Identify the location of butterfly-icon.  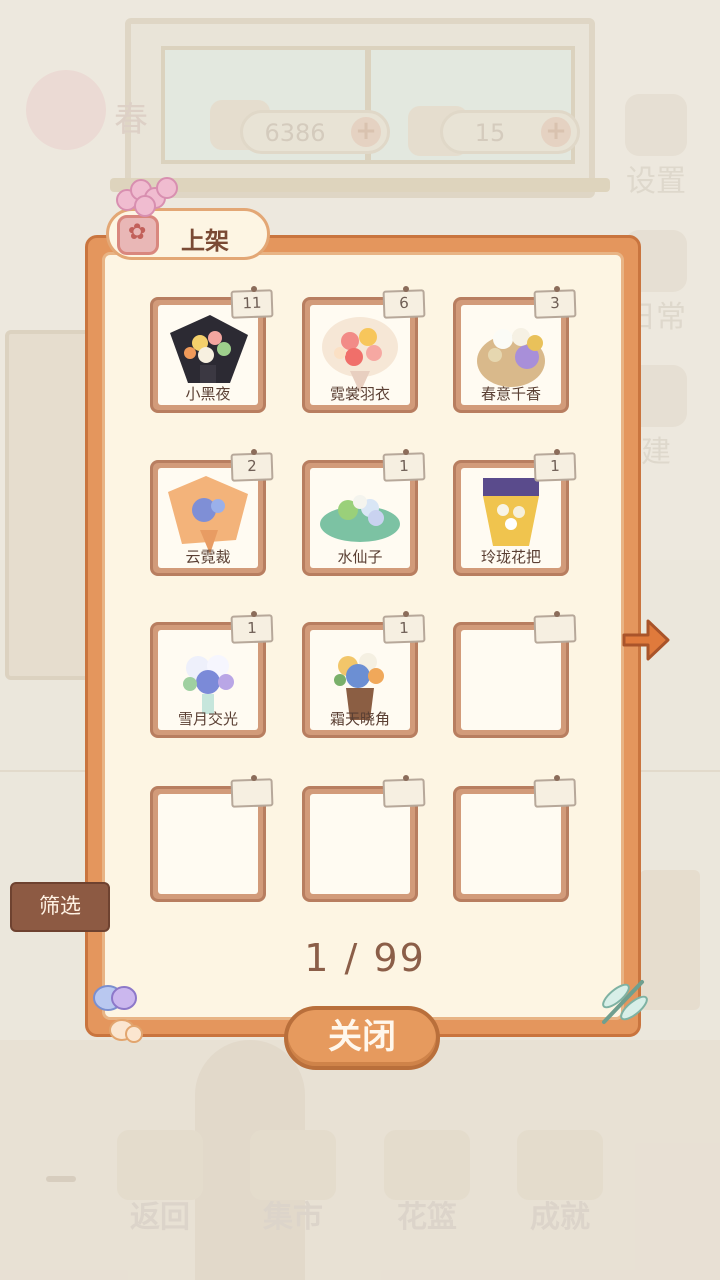
(118, 1014).